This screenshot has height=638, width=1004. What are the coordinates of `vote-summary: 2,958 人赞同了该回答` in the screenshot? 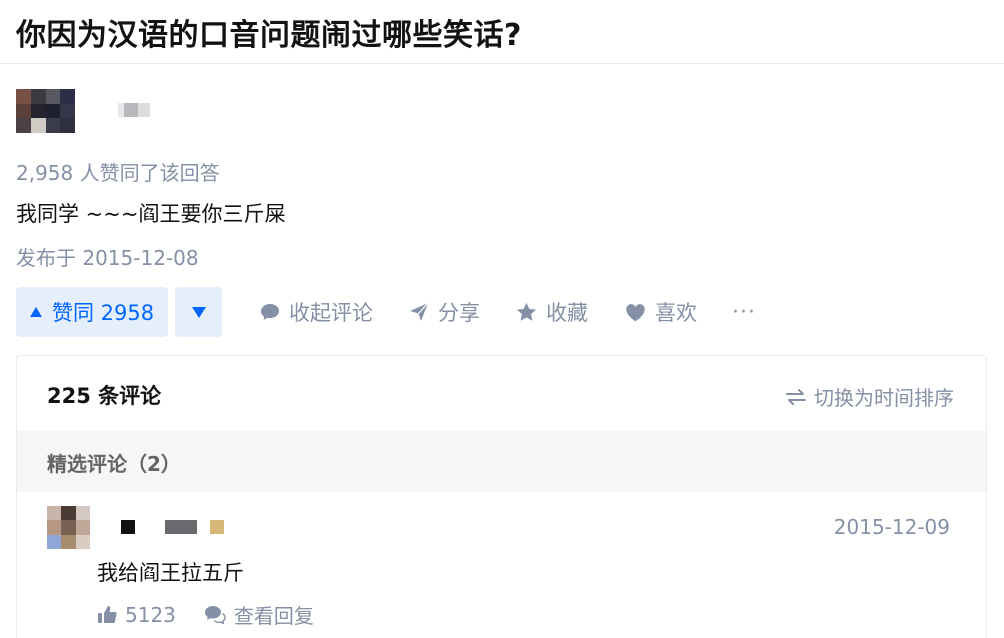 It's located at (118, 171).